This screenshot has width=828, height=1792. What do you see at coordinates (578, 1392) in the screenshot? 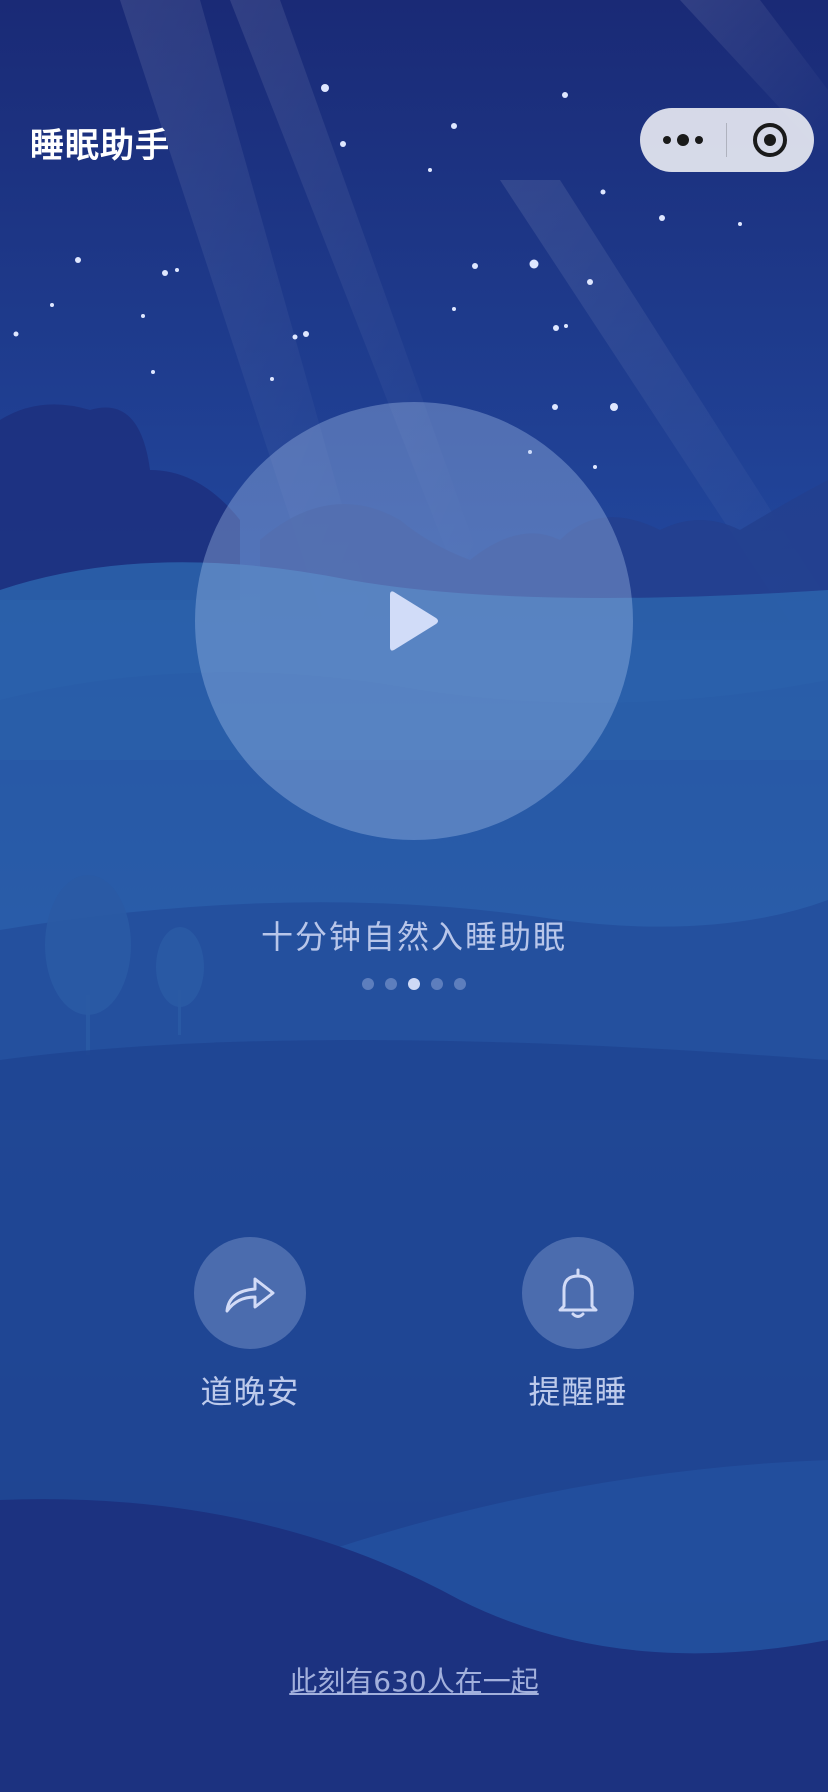
I see `sleep-reminder-label: 提醒睡` at bounding box center [578, 1392].